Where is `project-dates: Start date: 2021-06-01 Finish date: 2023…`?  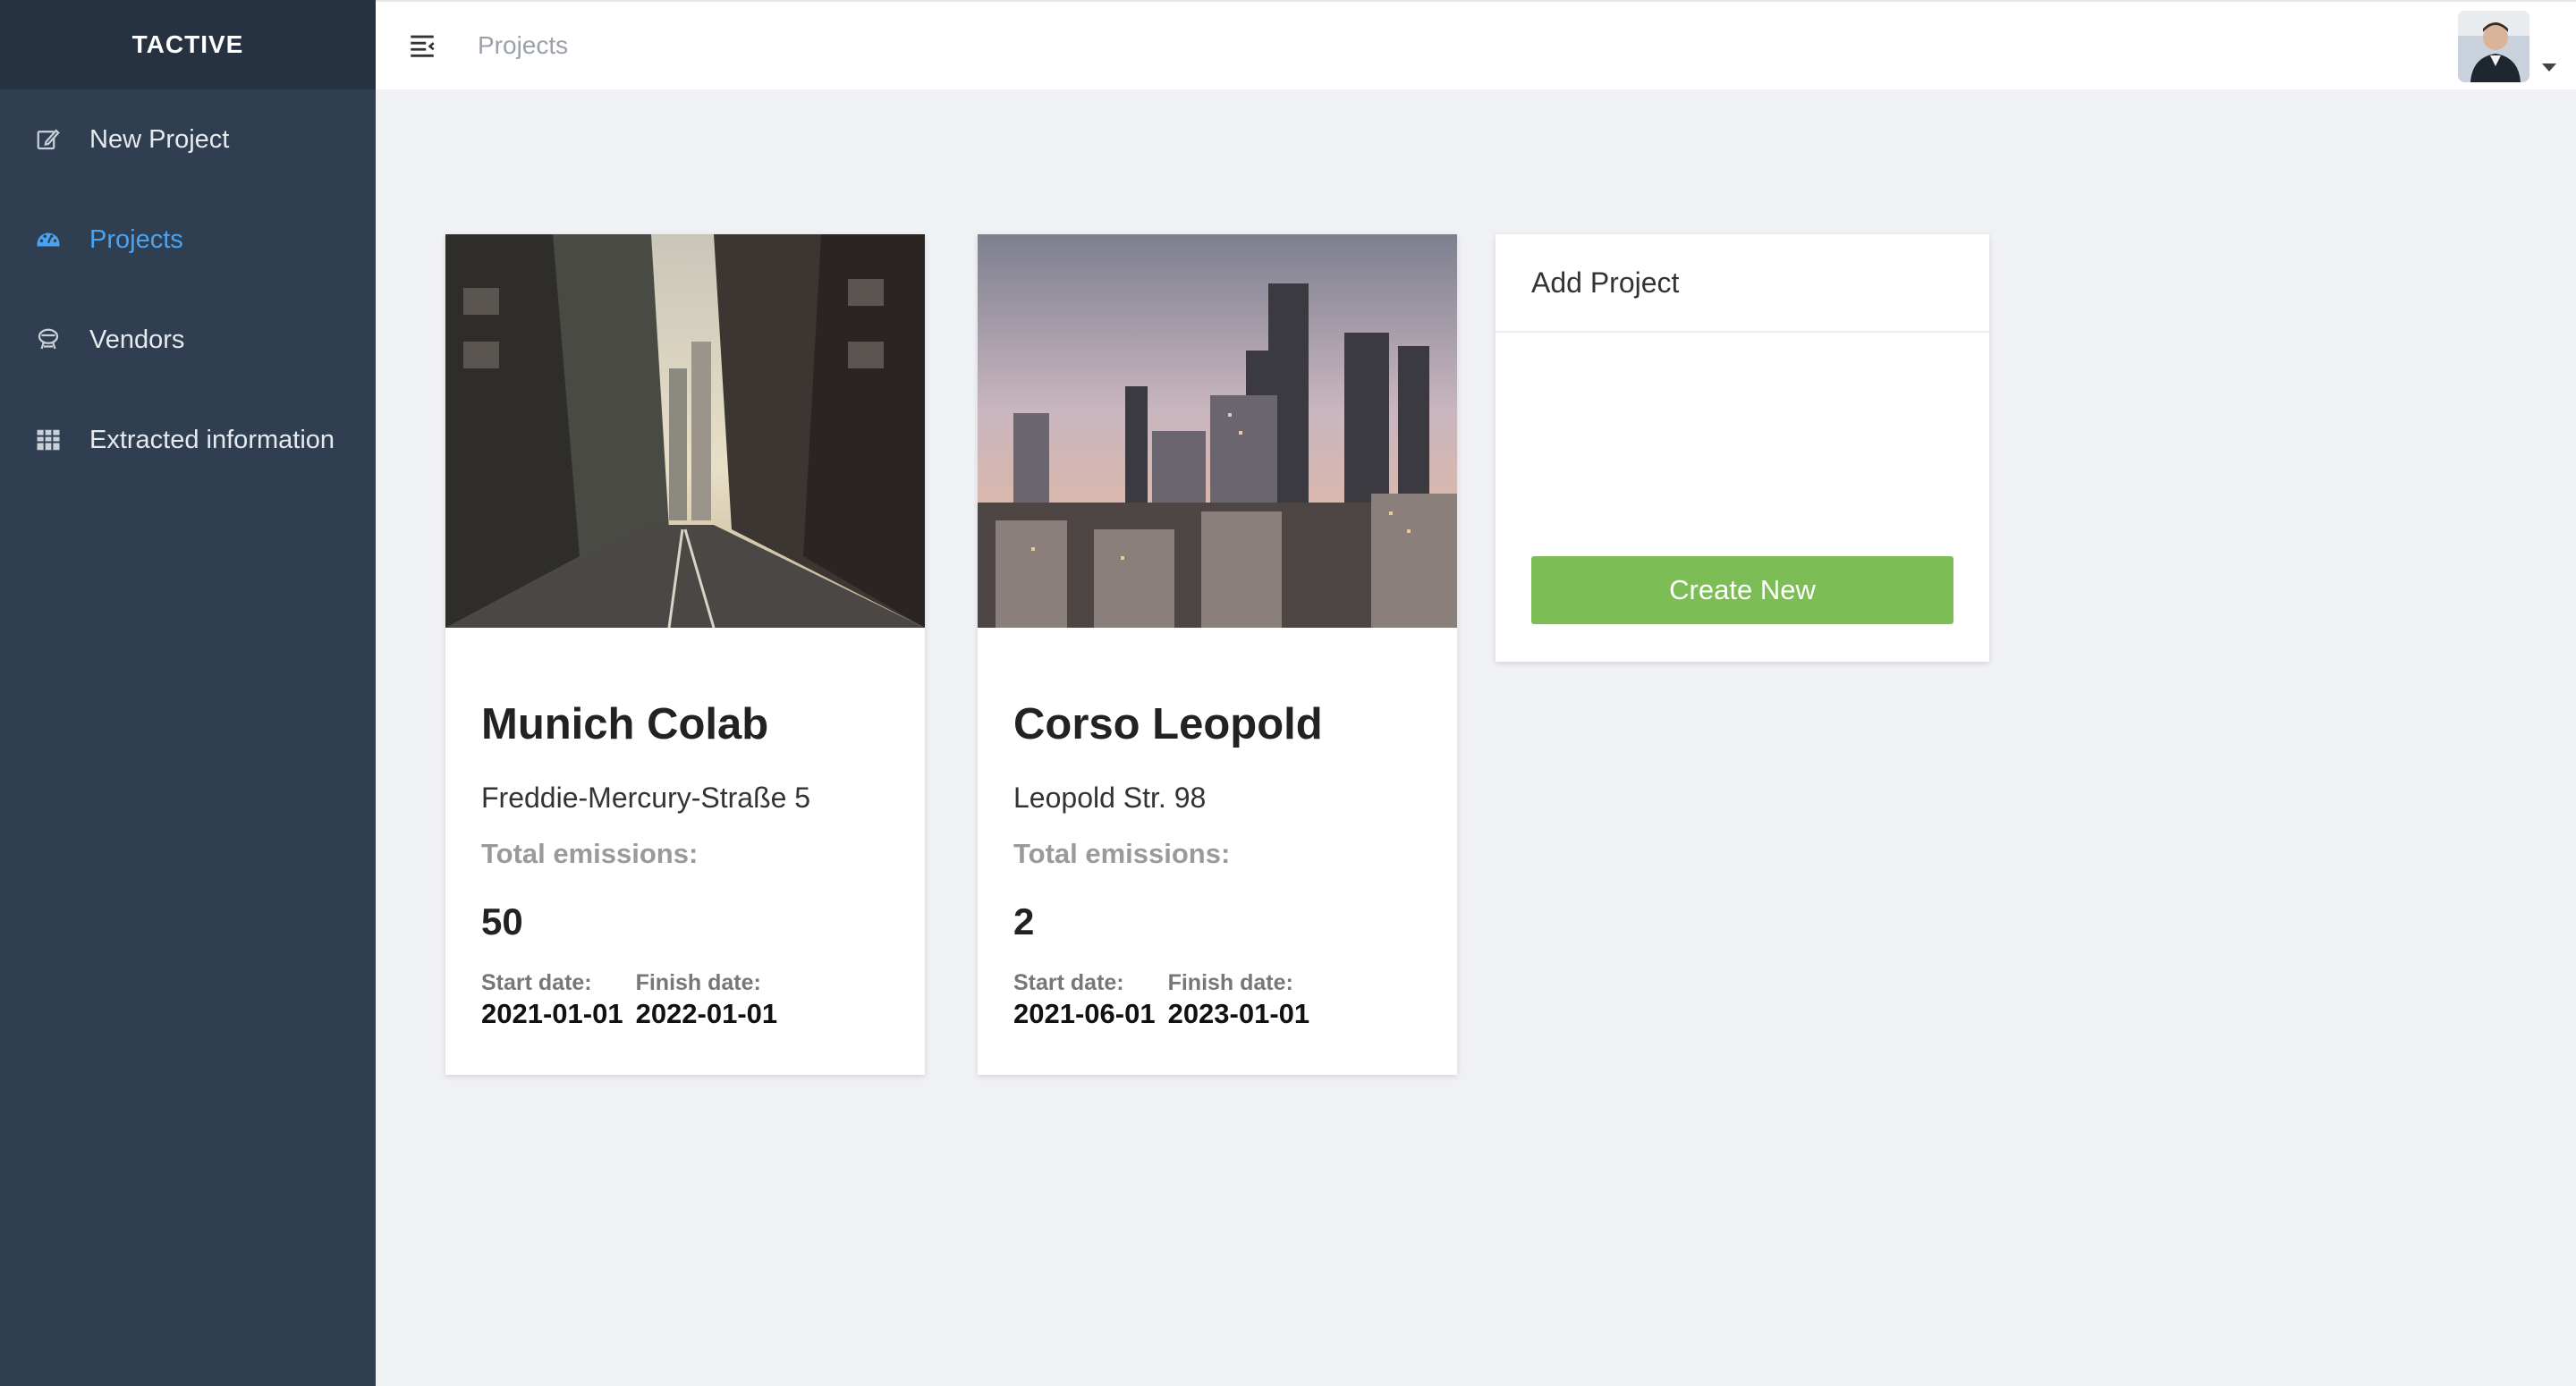 project-dates: Start date: 2021-06-01 Finish date: 2023… is located at coordinates (1217, 1000).